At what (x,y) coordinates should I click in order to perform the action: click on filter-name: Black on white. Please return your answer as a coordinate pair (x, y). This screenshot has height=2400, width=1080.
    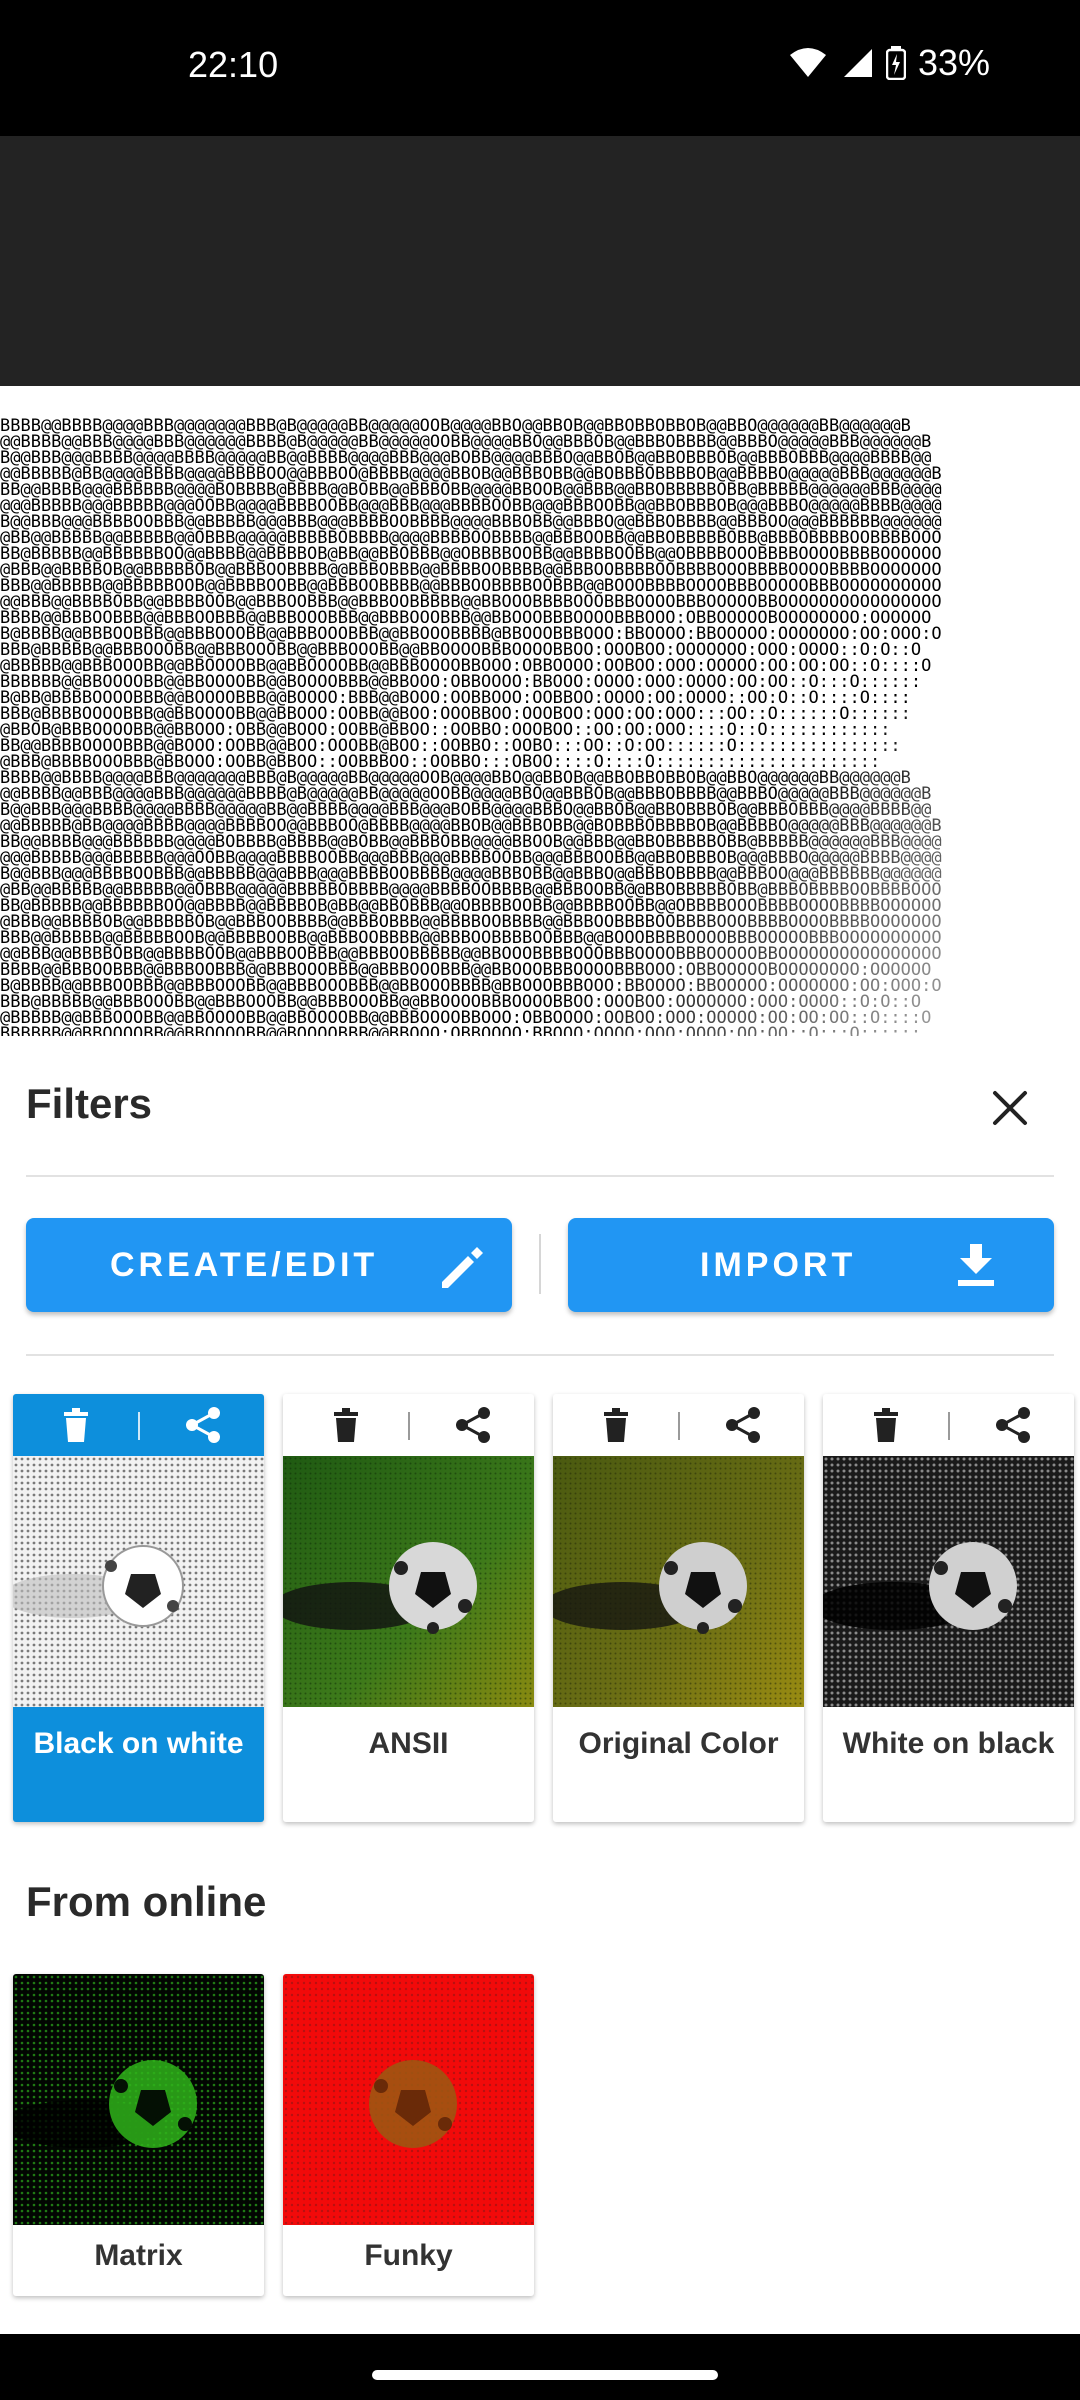
    Looking at the image, I should click on (138, 1743).